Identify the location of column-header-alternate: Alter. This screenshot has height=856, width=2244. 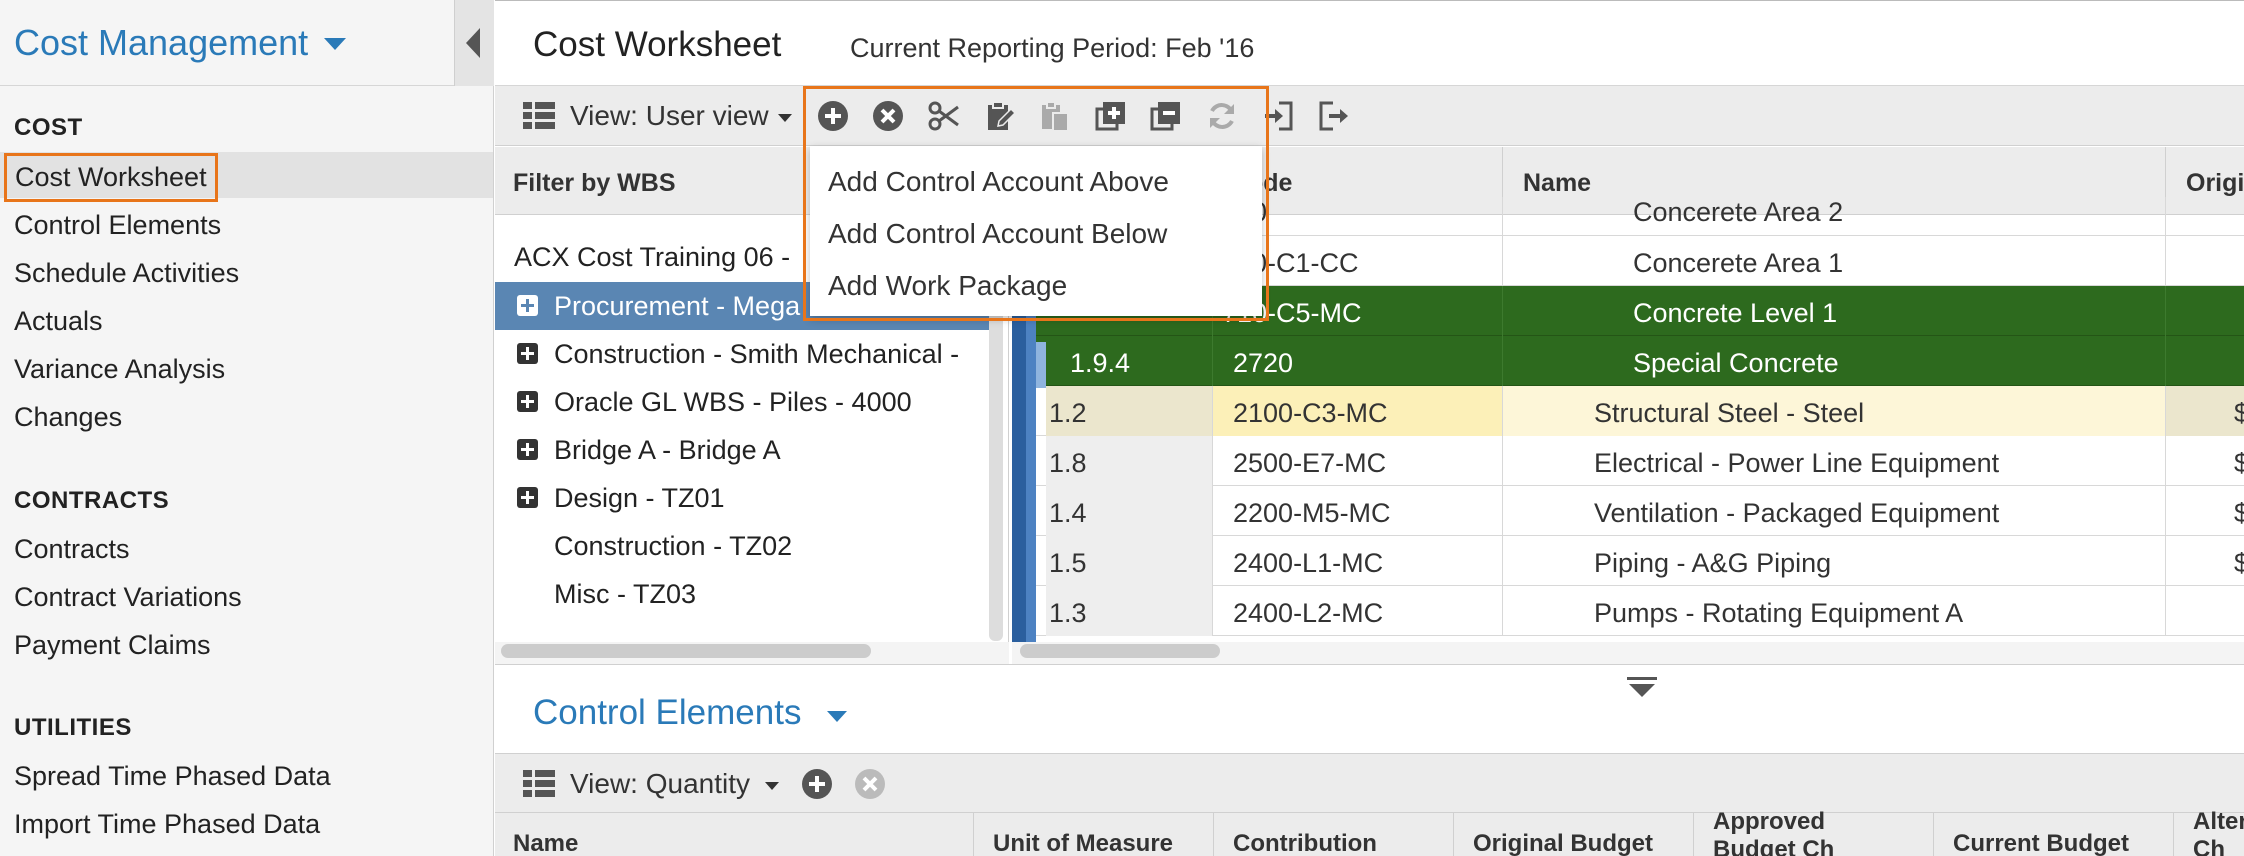
(2218, 822).